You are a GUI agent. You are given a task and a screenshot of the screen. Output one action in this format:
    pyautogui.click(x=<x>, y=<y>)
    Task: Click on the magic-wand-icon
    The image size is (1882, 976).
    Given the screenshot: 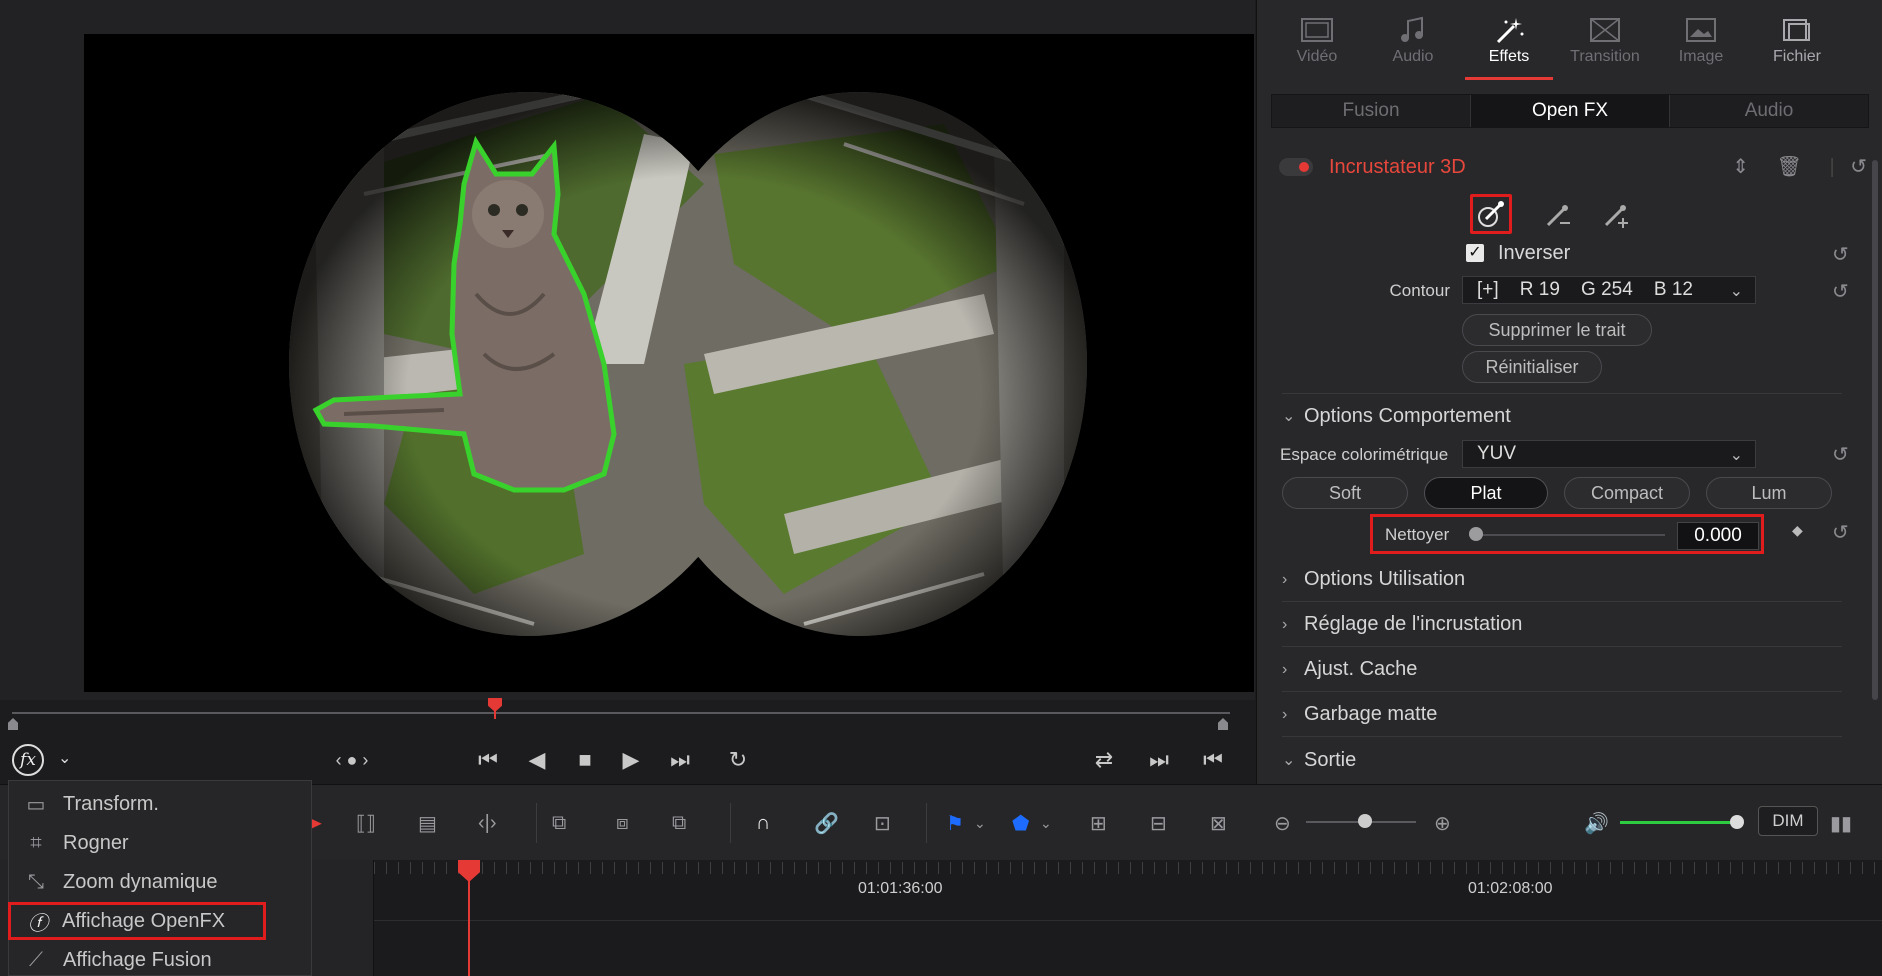 What is the action you would take?
    pyautogui.click(x=1510, y=31)
    